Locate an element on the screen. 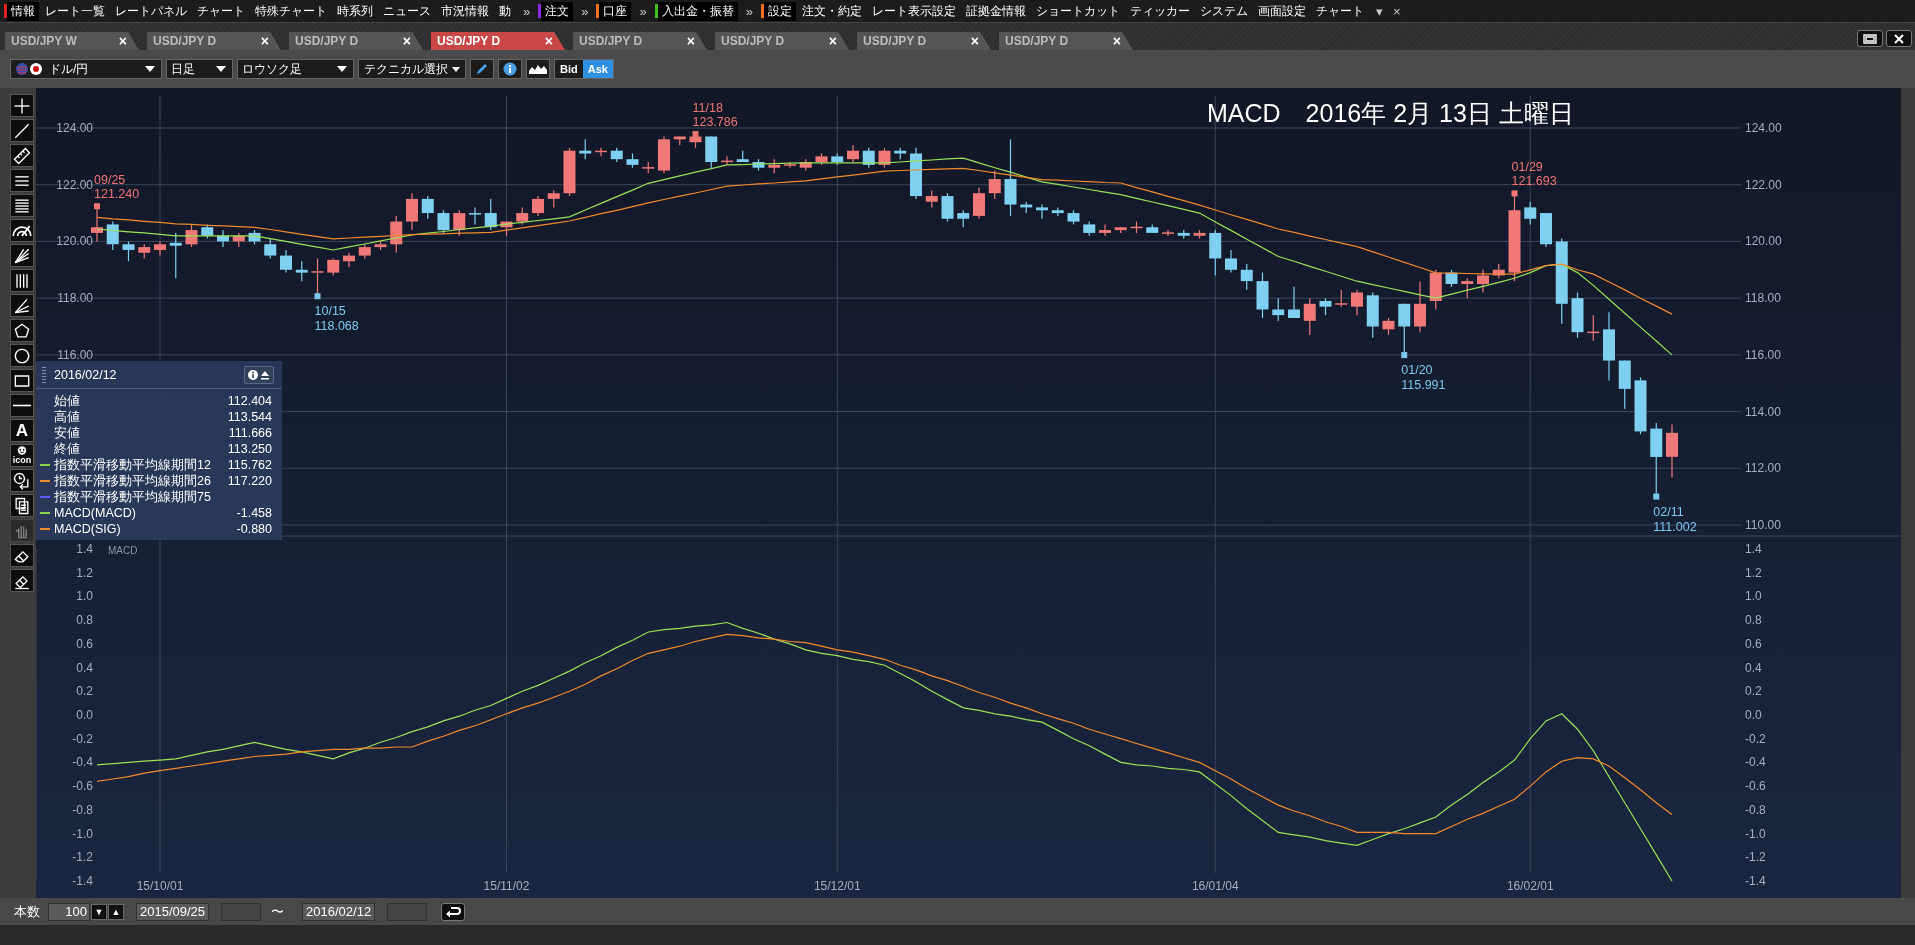  menu-item: レートパネル is located at coordinates (151, 11).